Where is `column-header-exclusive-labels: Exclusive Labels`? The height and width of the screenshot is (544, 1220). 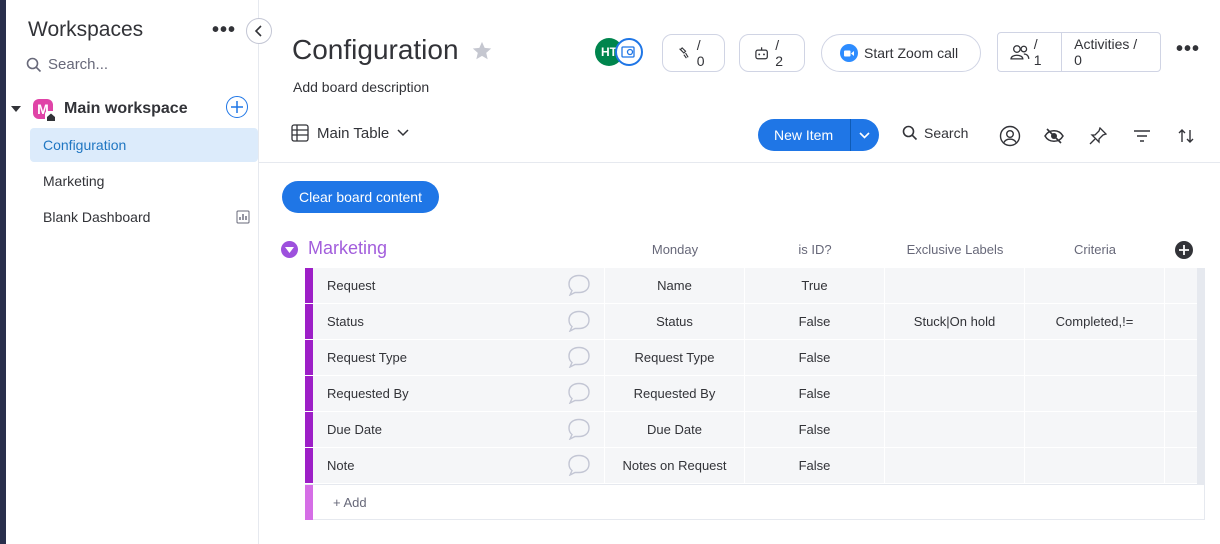
column-header-exclusive-labels: Exclusive Labels is located at coordinates (955, 249).